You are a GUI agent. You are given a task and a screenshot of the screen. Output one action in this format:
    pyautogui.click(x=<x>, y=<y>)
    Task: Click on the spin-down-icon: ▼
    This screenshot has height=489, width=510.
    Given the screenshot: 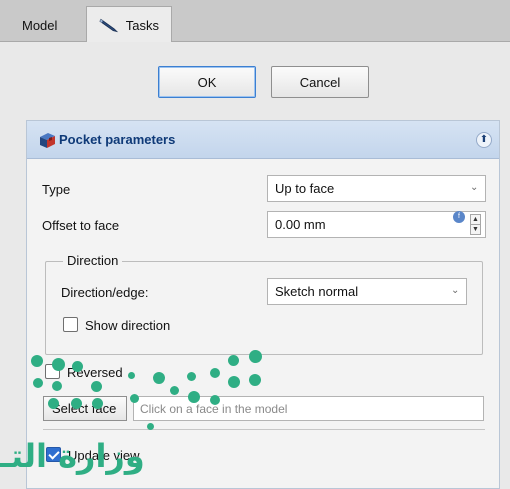 What is the action you would take?
    pyautogui.click(x=475, y=230)
    